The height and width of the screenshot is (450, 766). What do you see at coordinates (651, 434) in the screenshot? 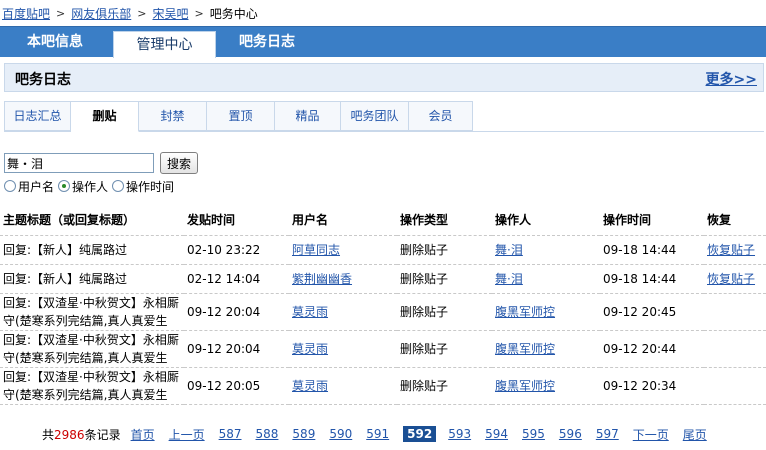
I see `next-page-link: 下一页` at bounding box center [651, 434].